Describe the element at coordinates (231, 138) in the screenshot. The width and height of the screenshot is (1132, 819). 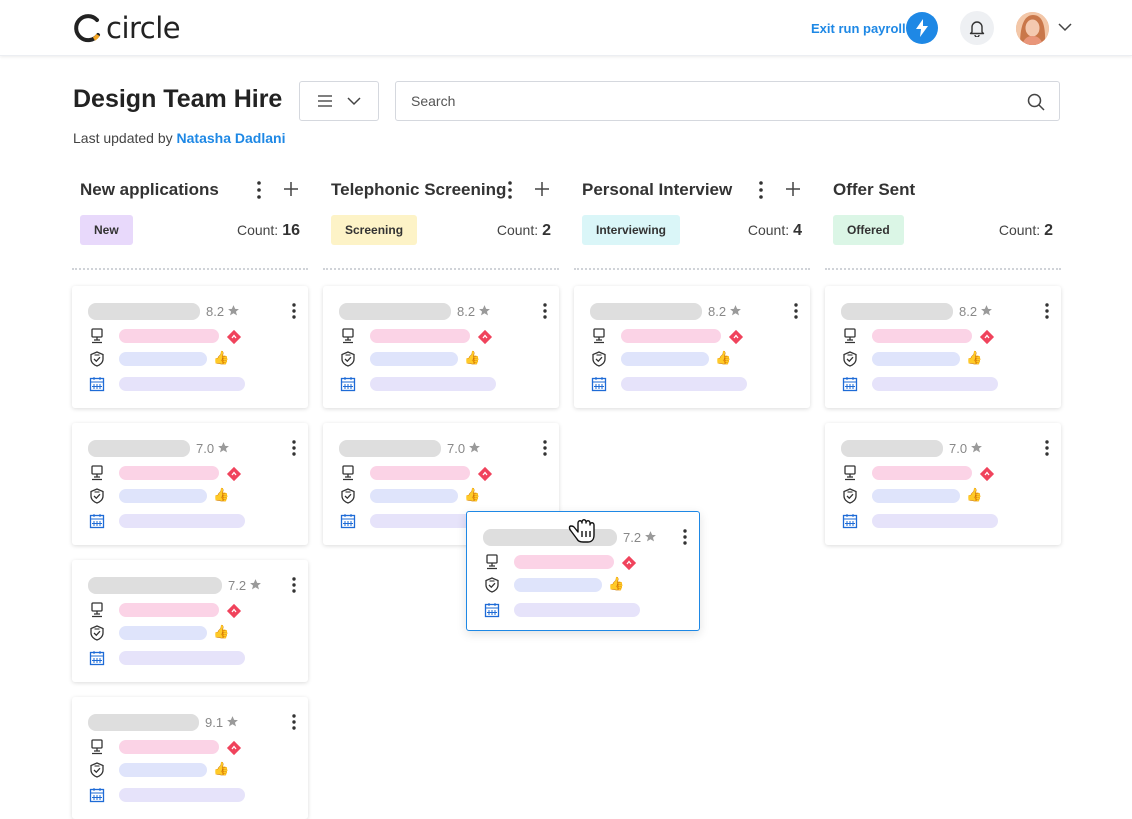
I see `last-updated-user-link: Natasha Dadlani` at that location.